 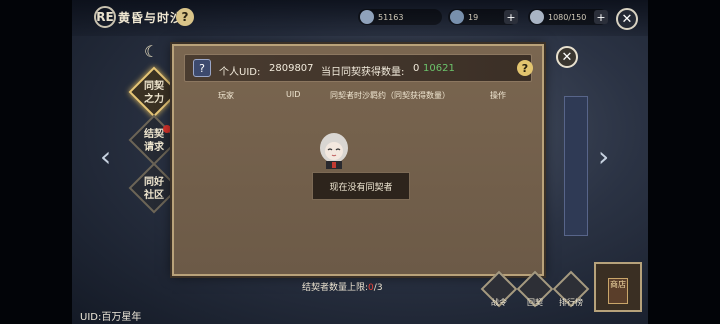 What do you see at coordinates (627, 19) in the screenshot?
I see `close-page-button: ✕` at bounding box center [627, 19].